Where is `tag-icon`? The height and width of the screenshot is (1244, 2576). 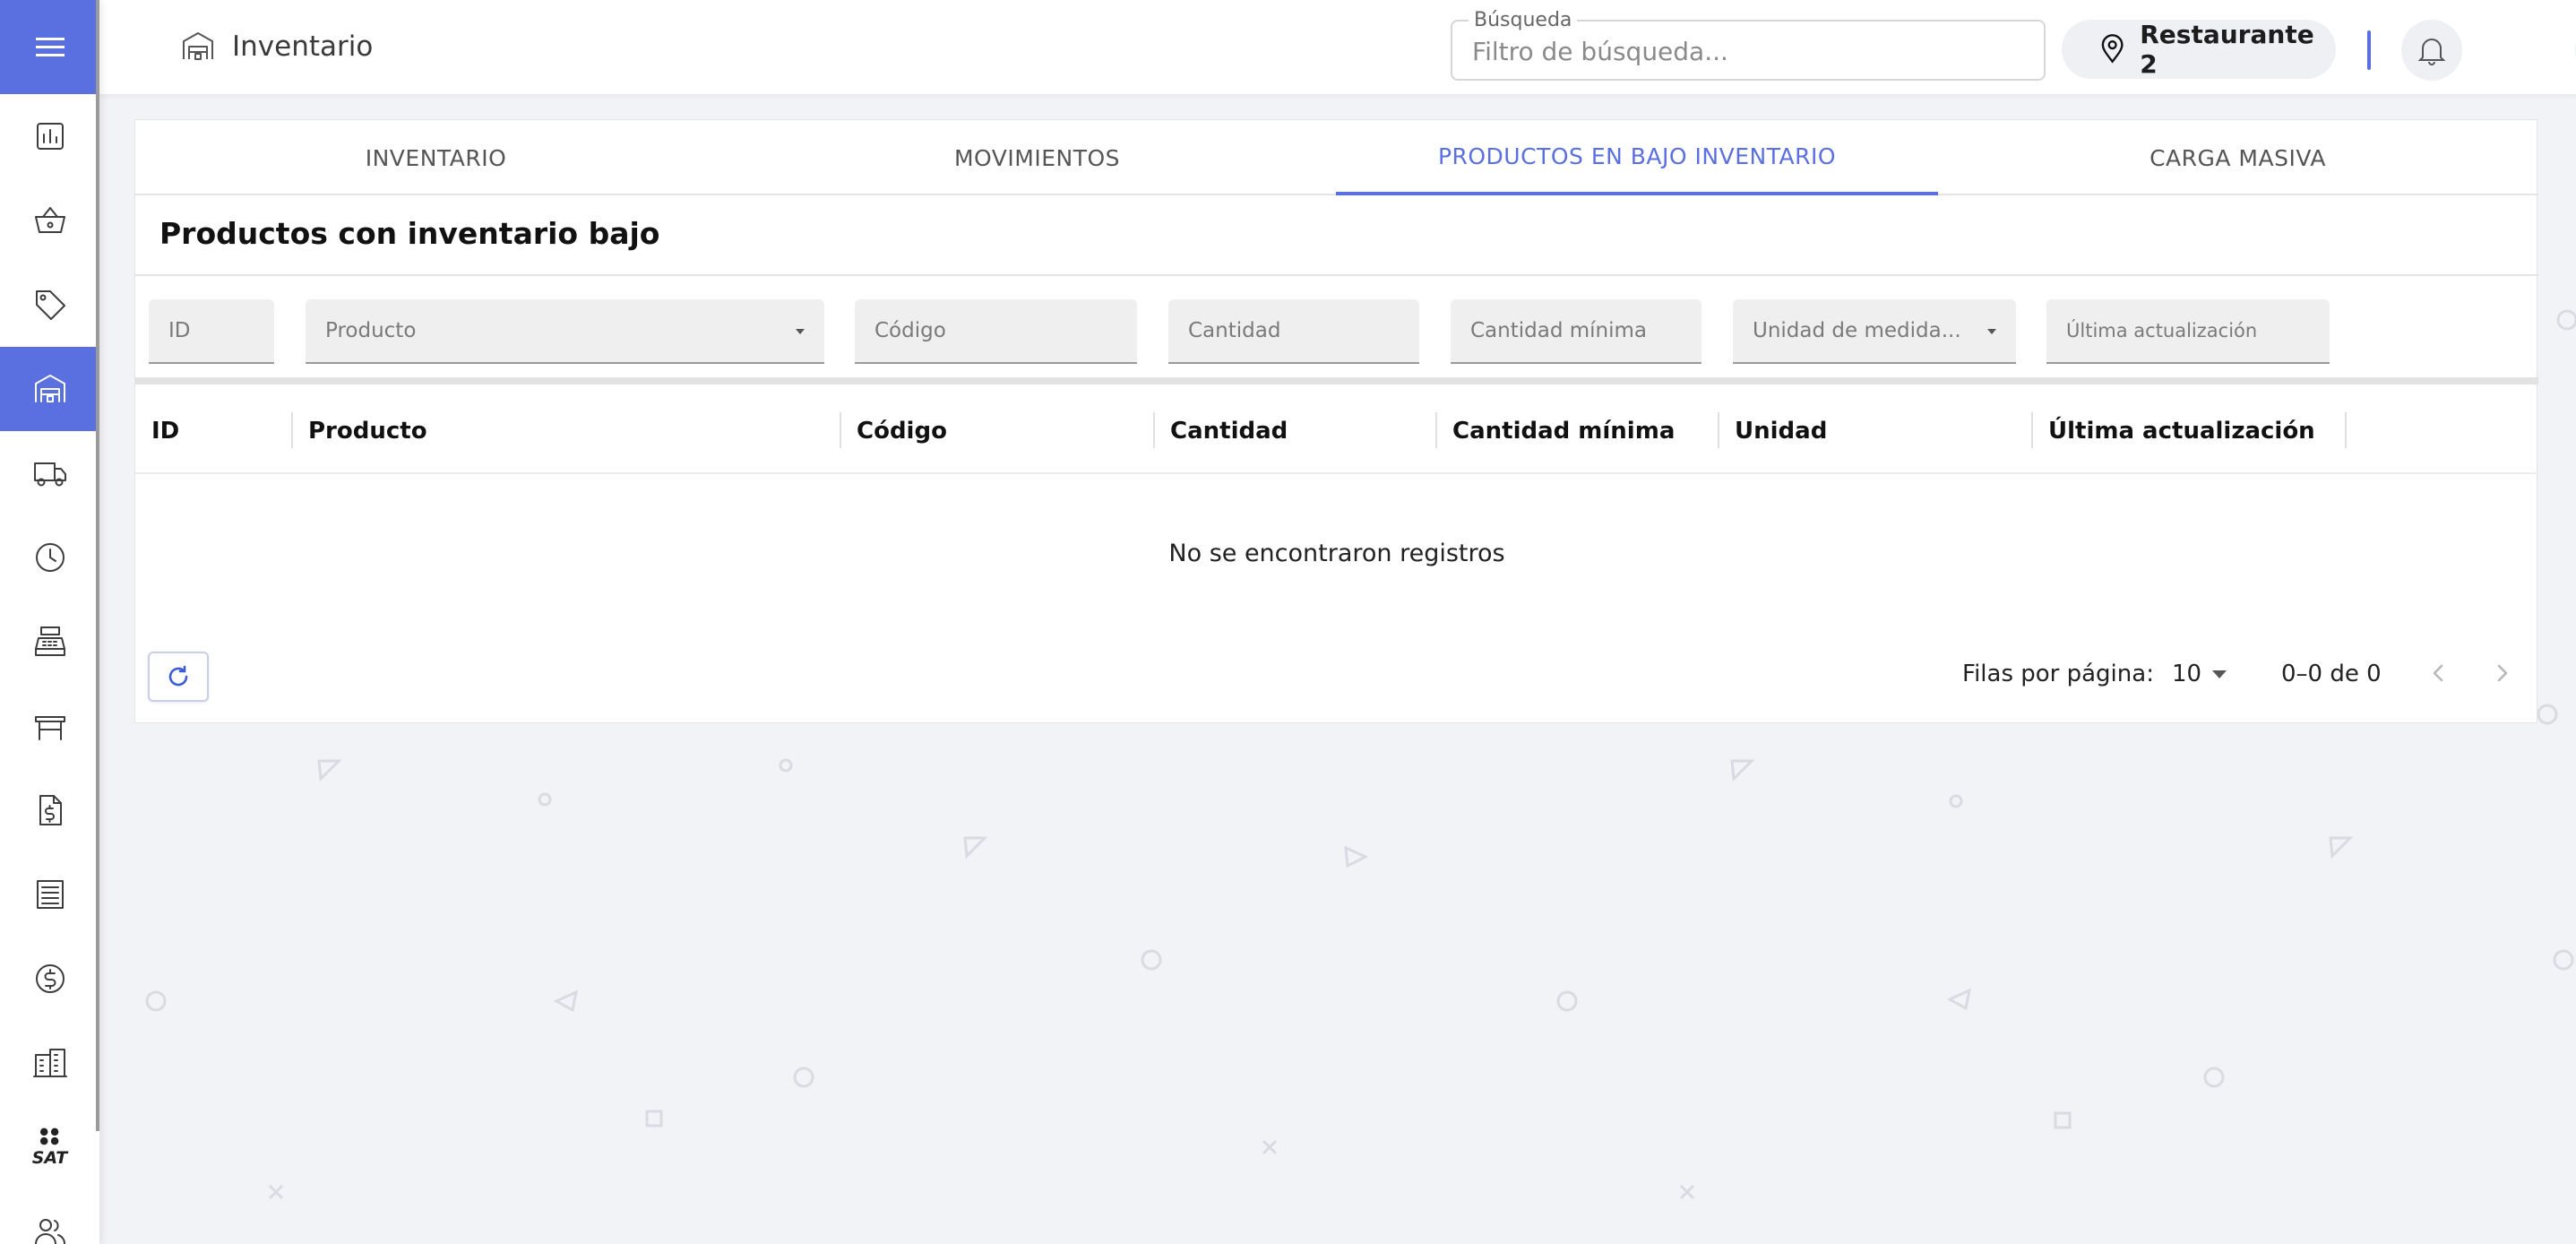
tag-icon is located at coordinates (50, 305).